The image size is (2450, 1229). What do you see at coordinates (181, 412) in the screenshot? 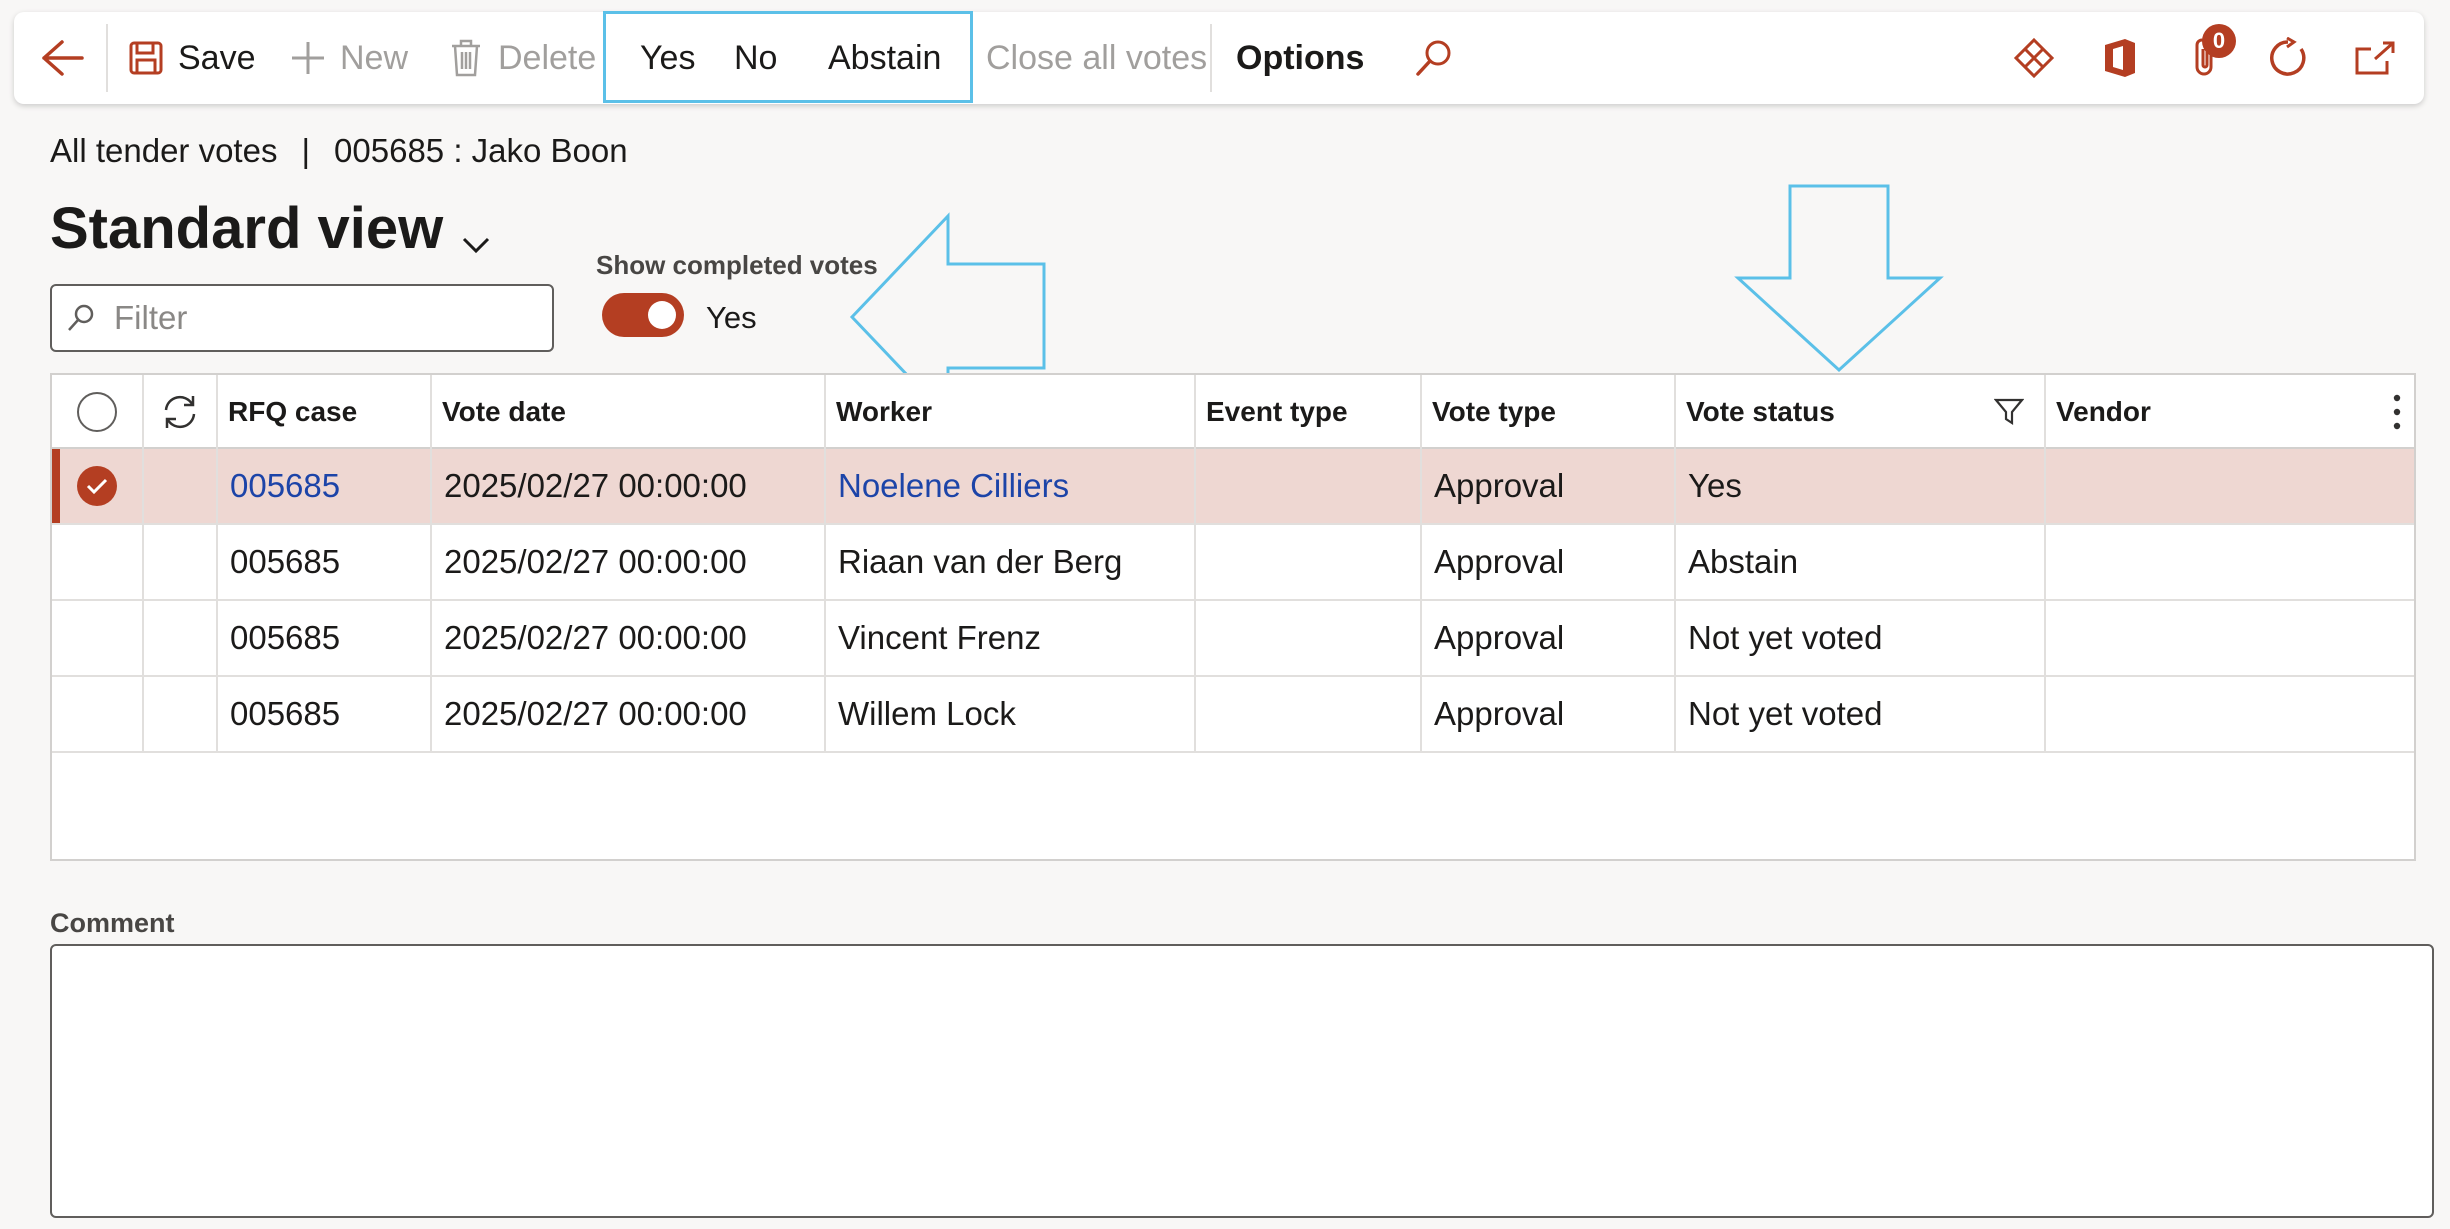
I see `refresh-column-icon` at bounding box center [181, 412].